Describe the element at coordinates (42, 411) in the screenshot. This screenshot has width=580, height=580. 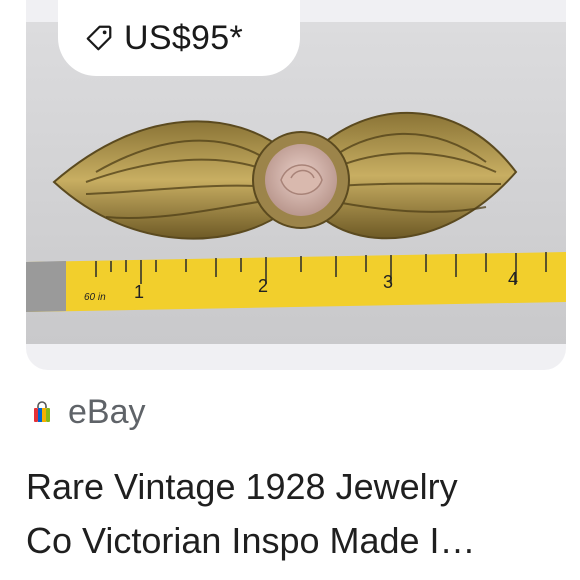
I see `ebay-bag-icon` at that location.